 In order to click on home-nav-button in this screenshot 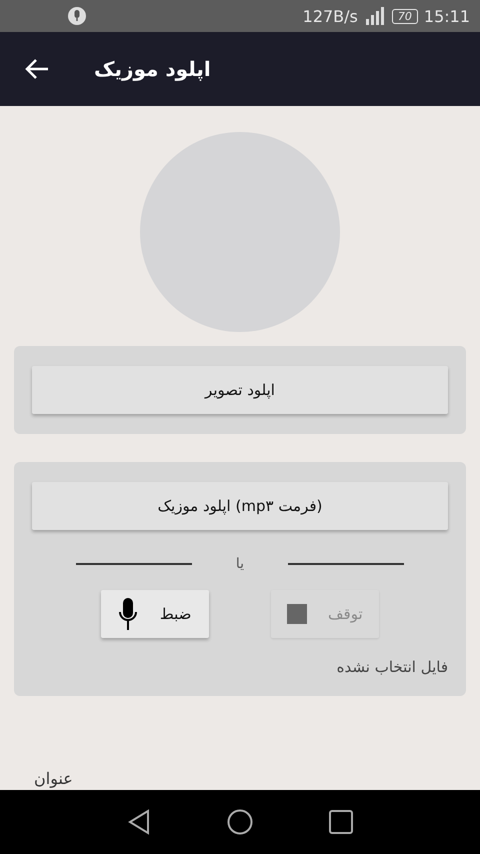, I will do `click(240, 822)`.